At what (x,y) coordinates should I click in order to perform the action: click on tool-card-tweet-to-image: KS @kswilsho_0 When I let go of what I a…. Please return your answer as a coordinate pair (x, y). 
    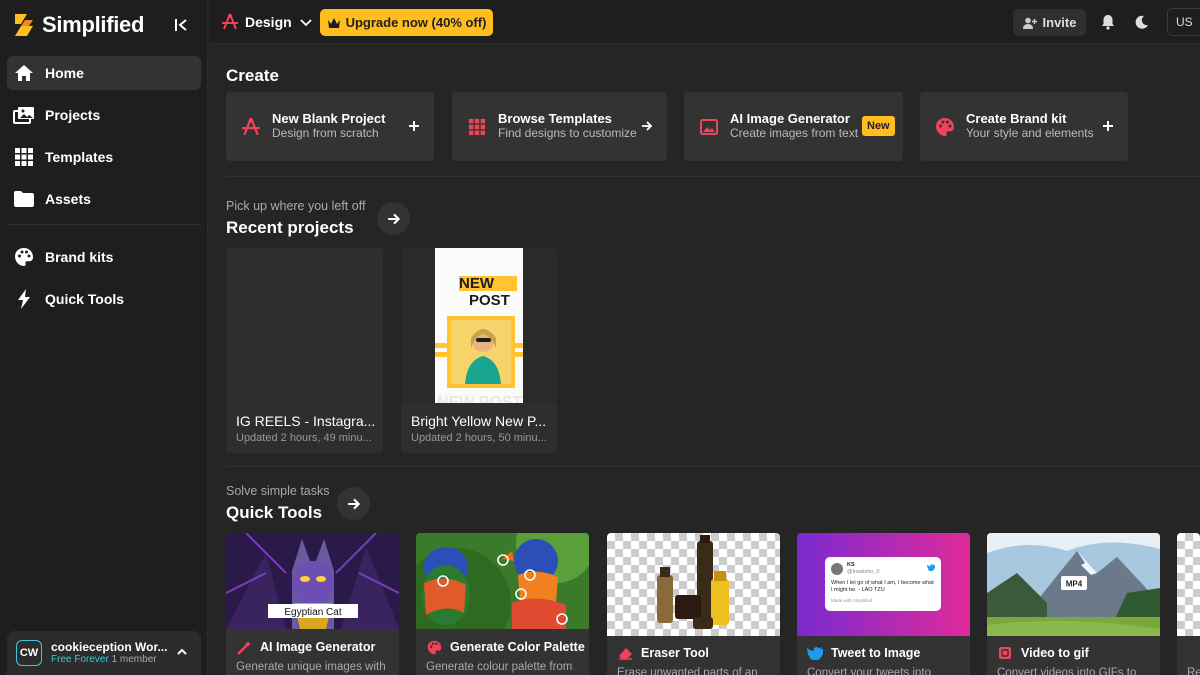
    Looking at the image, I should click on (883, 604).